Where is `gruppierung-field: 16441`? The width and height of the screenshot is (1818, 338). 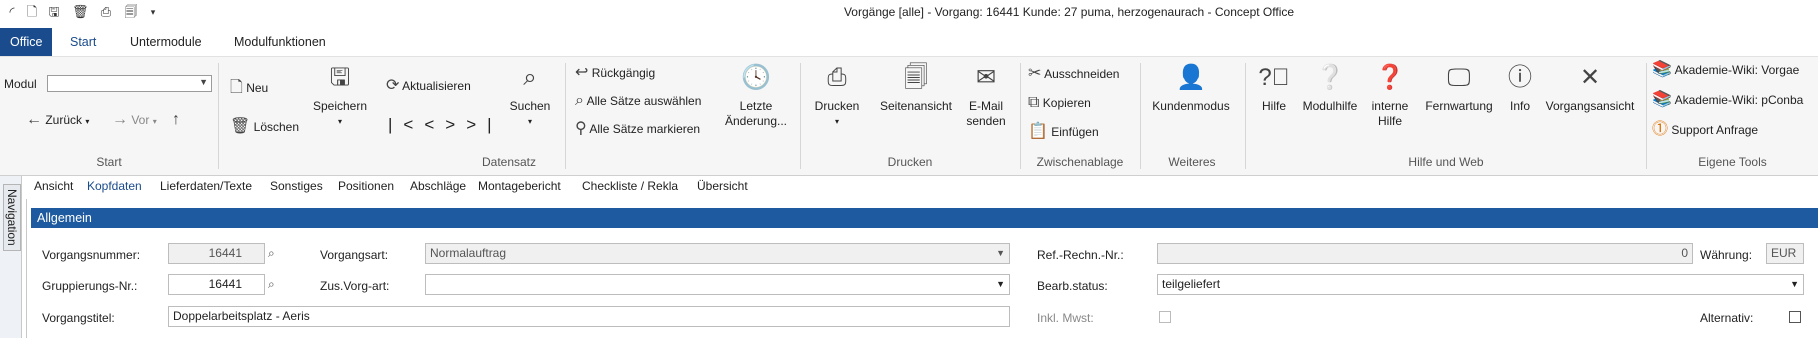
gruppierung-field: 16441 is located at coordinates (216, 284).